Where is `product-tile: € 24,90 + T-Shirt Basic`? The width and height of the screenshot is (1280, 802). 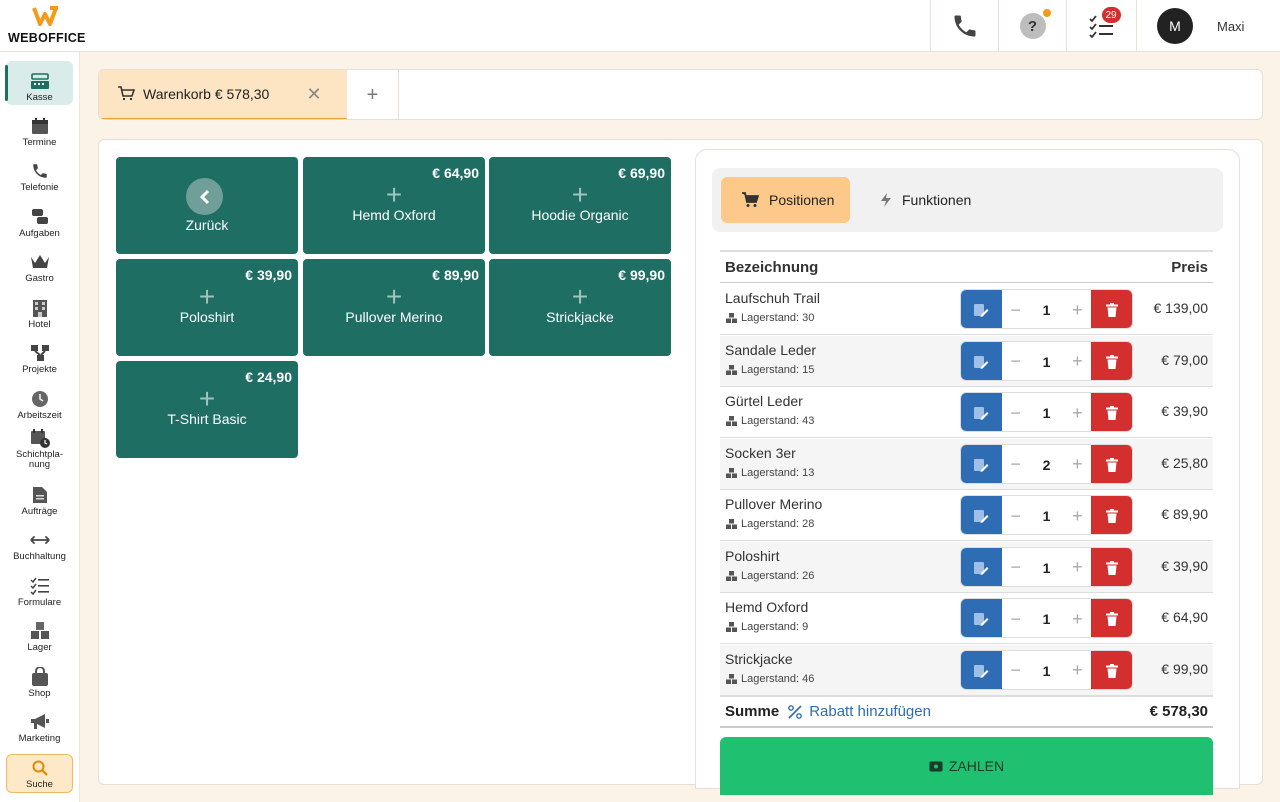 product-tile: € 24,90 + T-Shirt Basic is located at coordinates (207, 409).